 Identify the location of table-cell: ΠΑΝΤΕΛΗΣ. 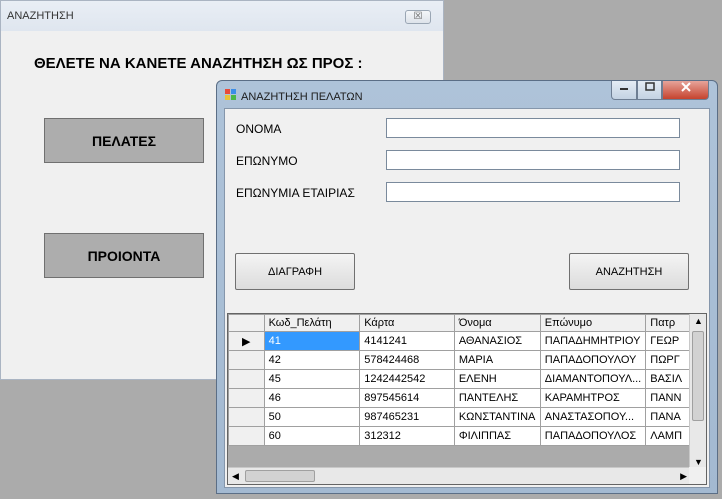
(497, 398).